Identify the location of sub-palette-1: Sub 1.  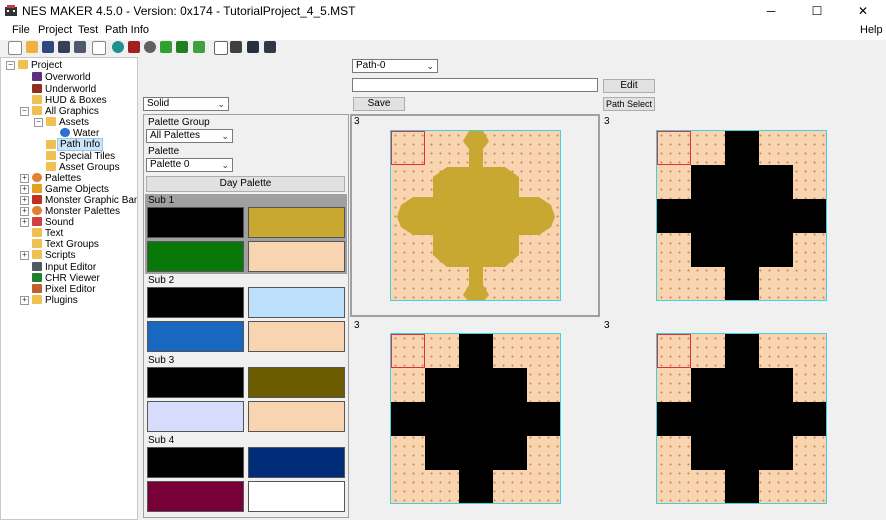
(246, 234).